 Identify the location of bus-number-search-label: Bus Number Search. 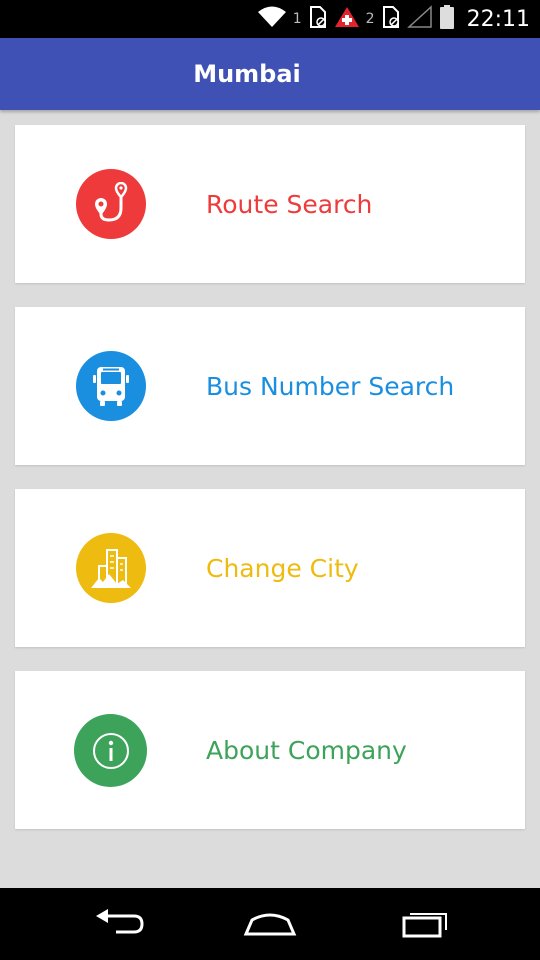
(330, 386).